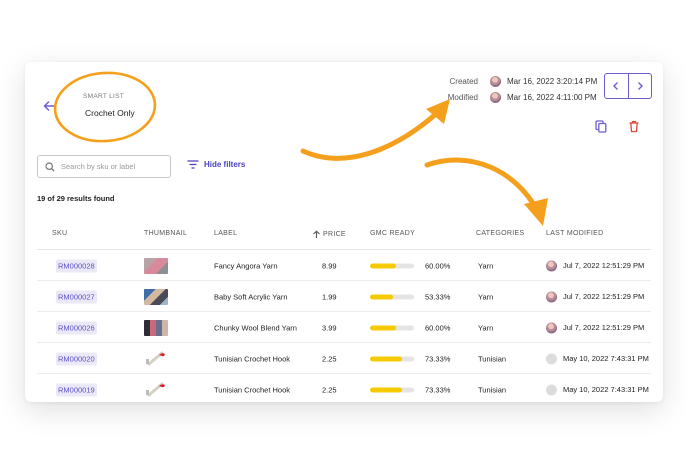 The height and width of the screenshot is (465, 688). Describe the element at coordinates (634, 126) in the screenshot. I see `trash-icon` at that location.